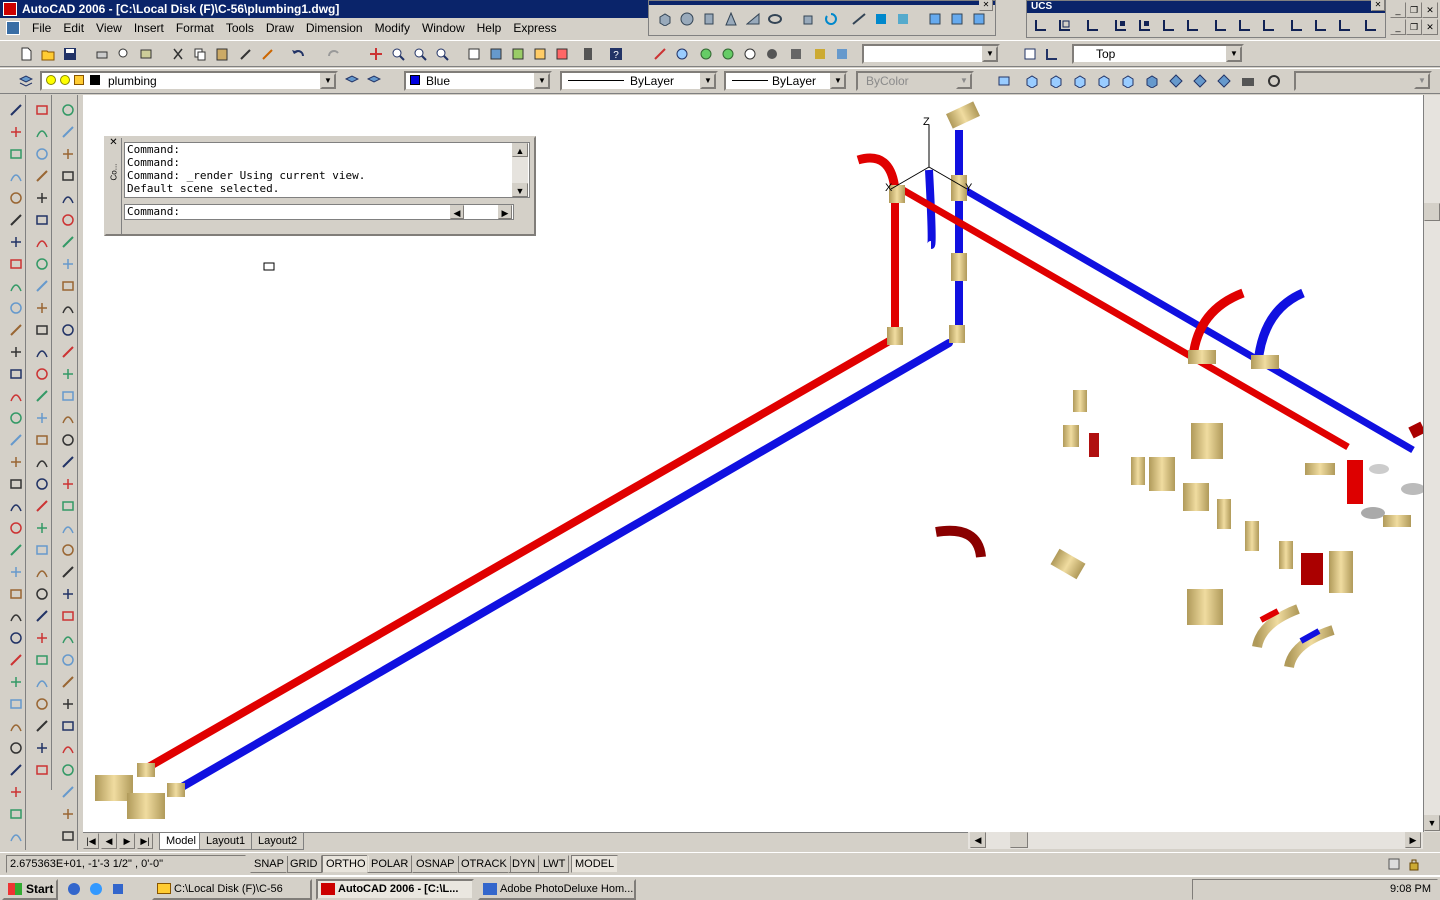  I want to click on tab-last-icon: ▶|, so click(145, 841).